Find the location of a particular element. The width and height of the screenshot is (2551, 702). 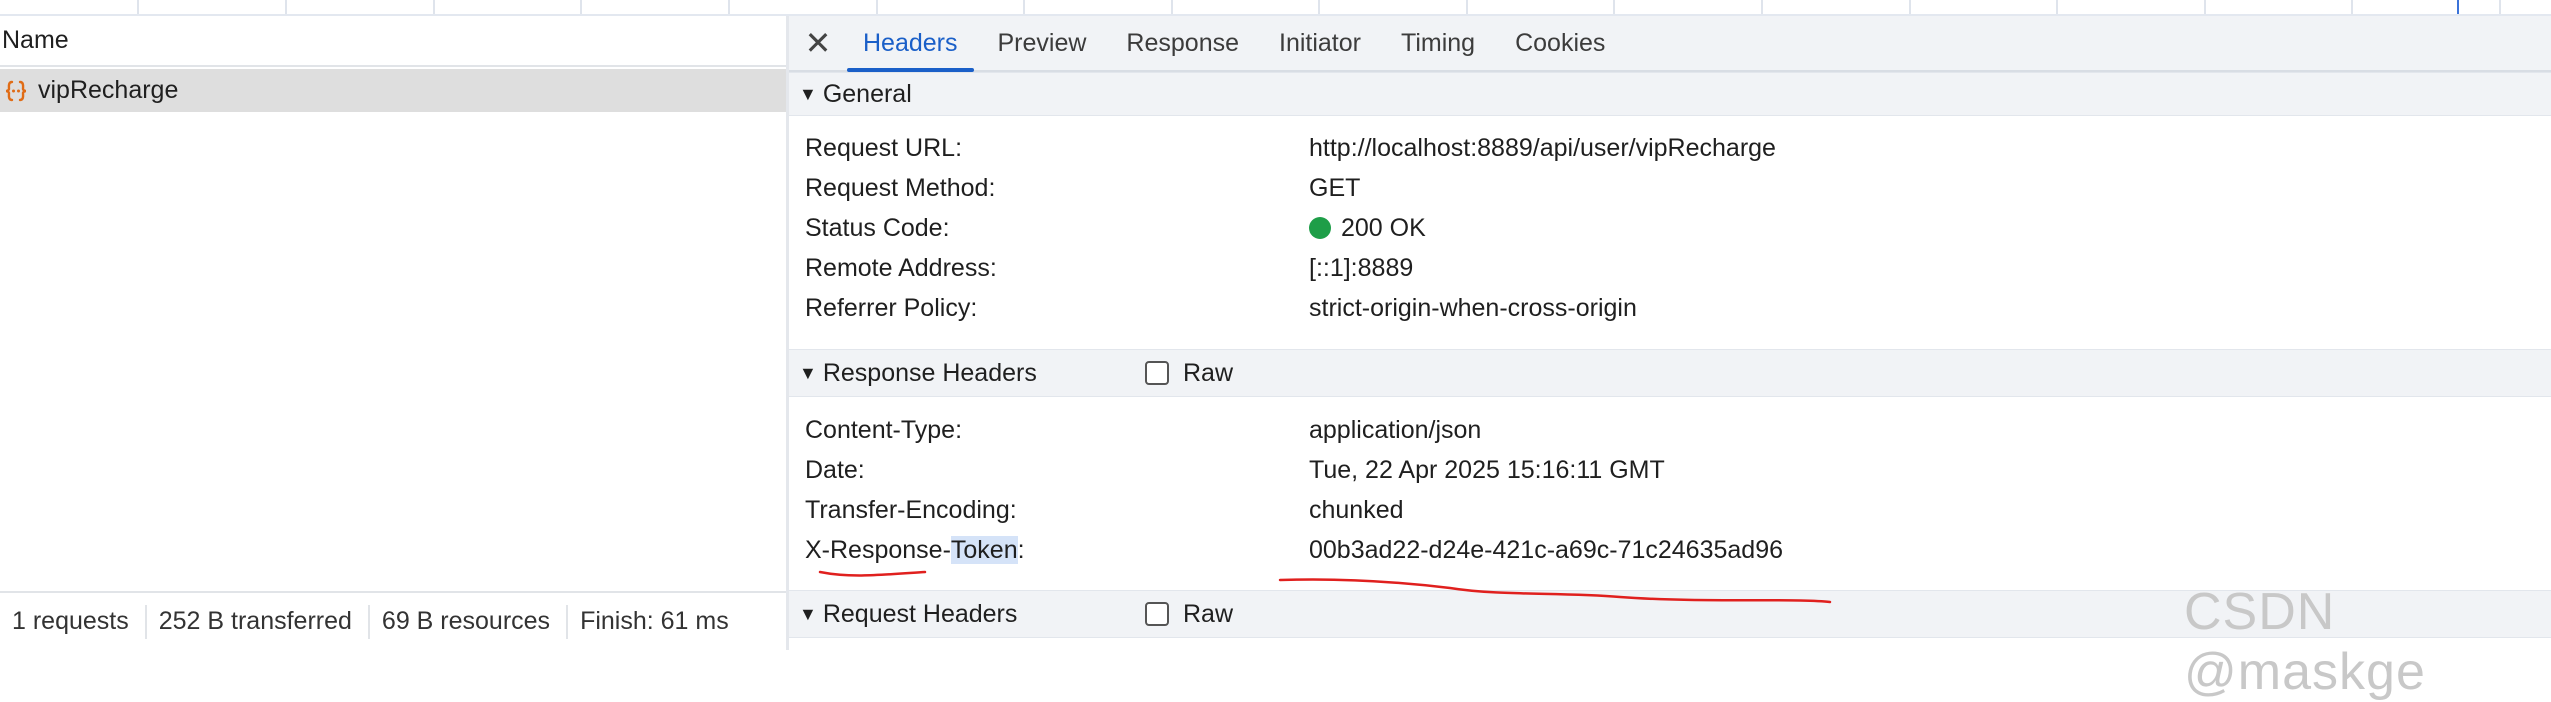

header-value: application/json is located at coordinates (1395, 429).